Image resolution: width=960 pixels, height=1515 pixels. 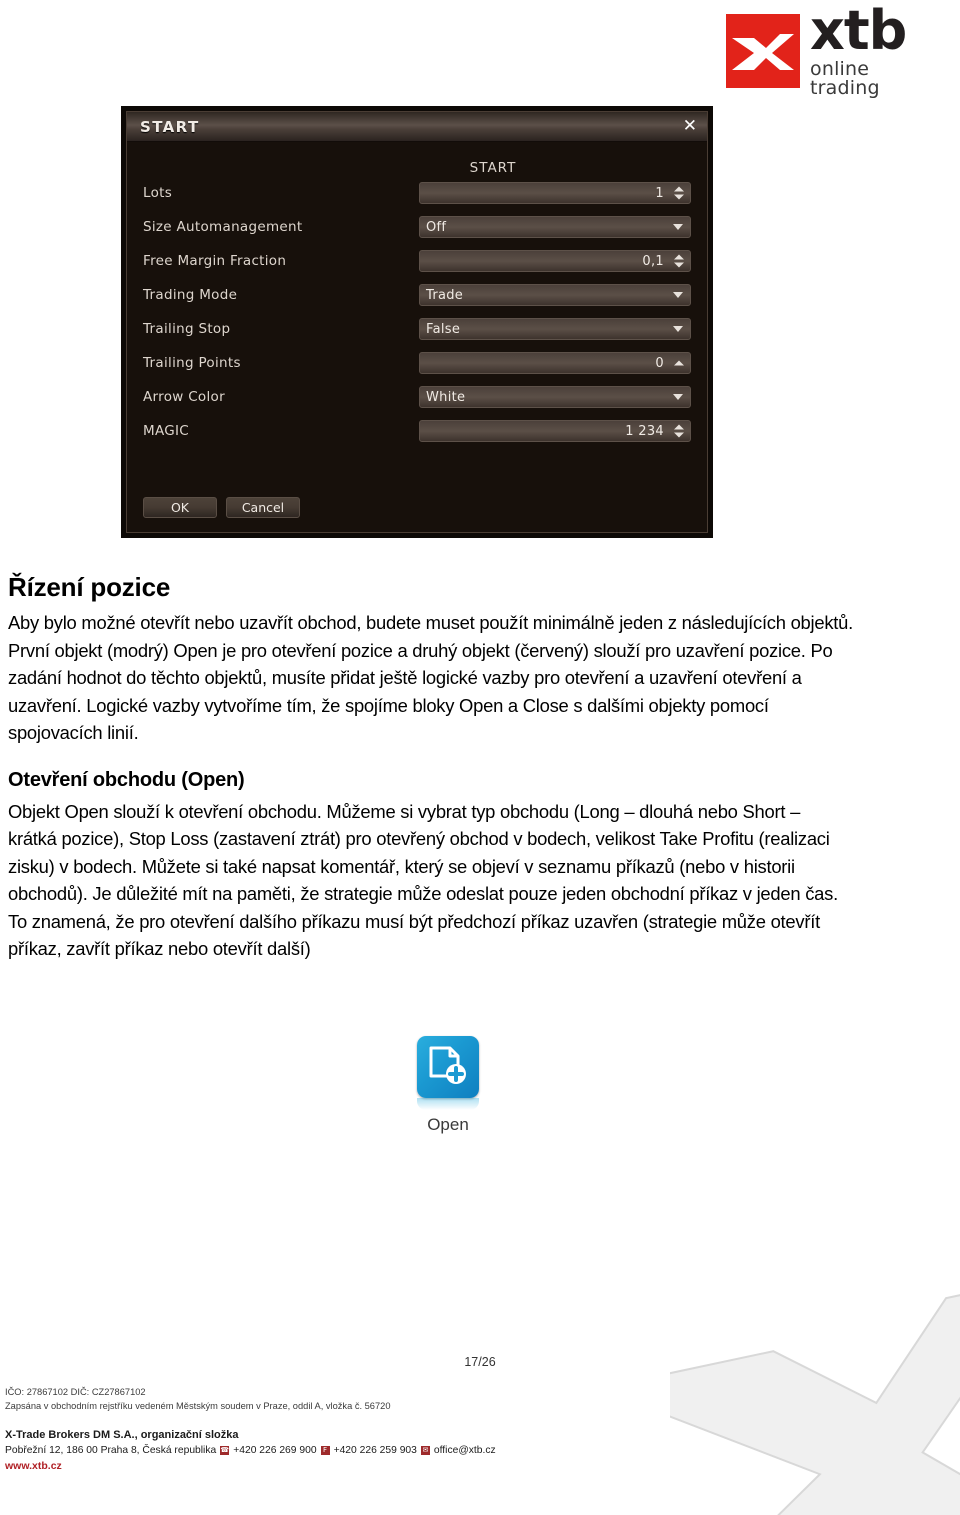 I want to click on dialog-title-bar: START ✕, so click(x=417, y=127).